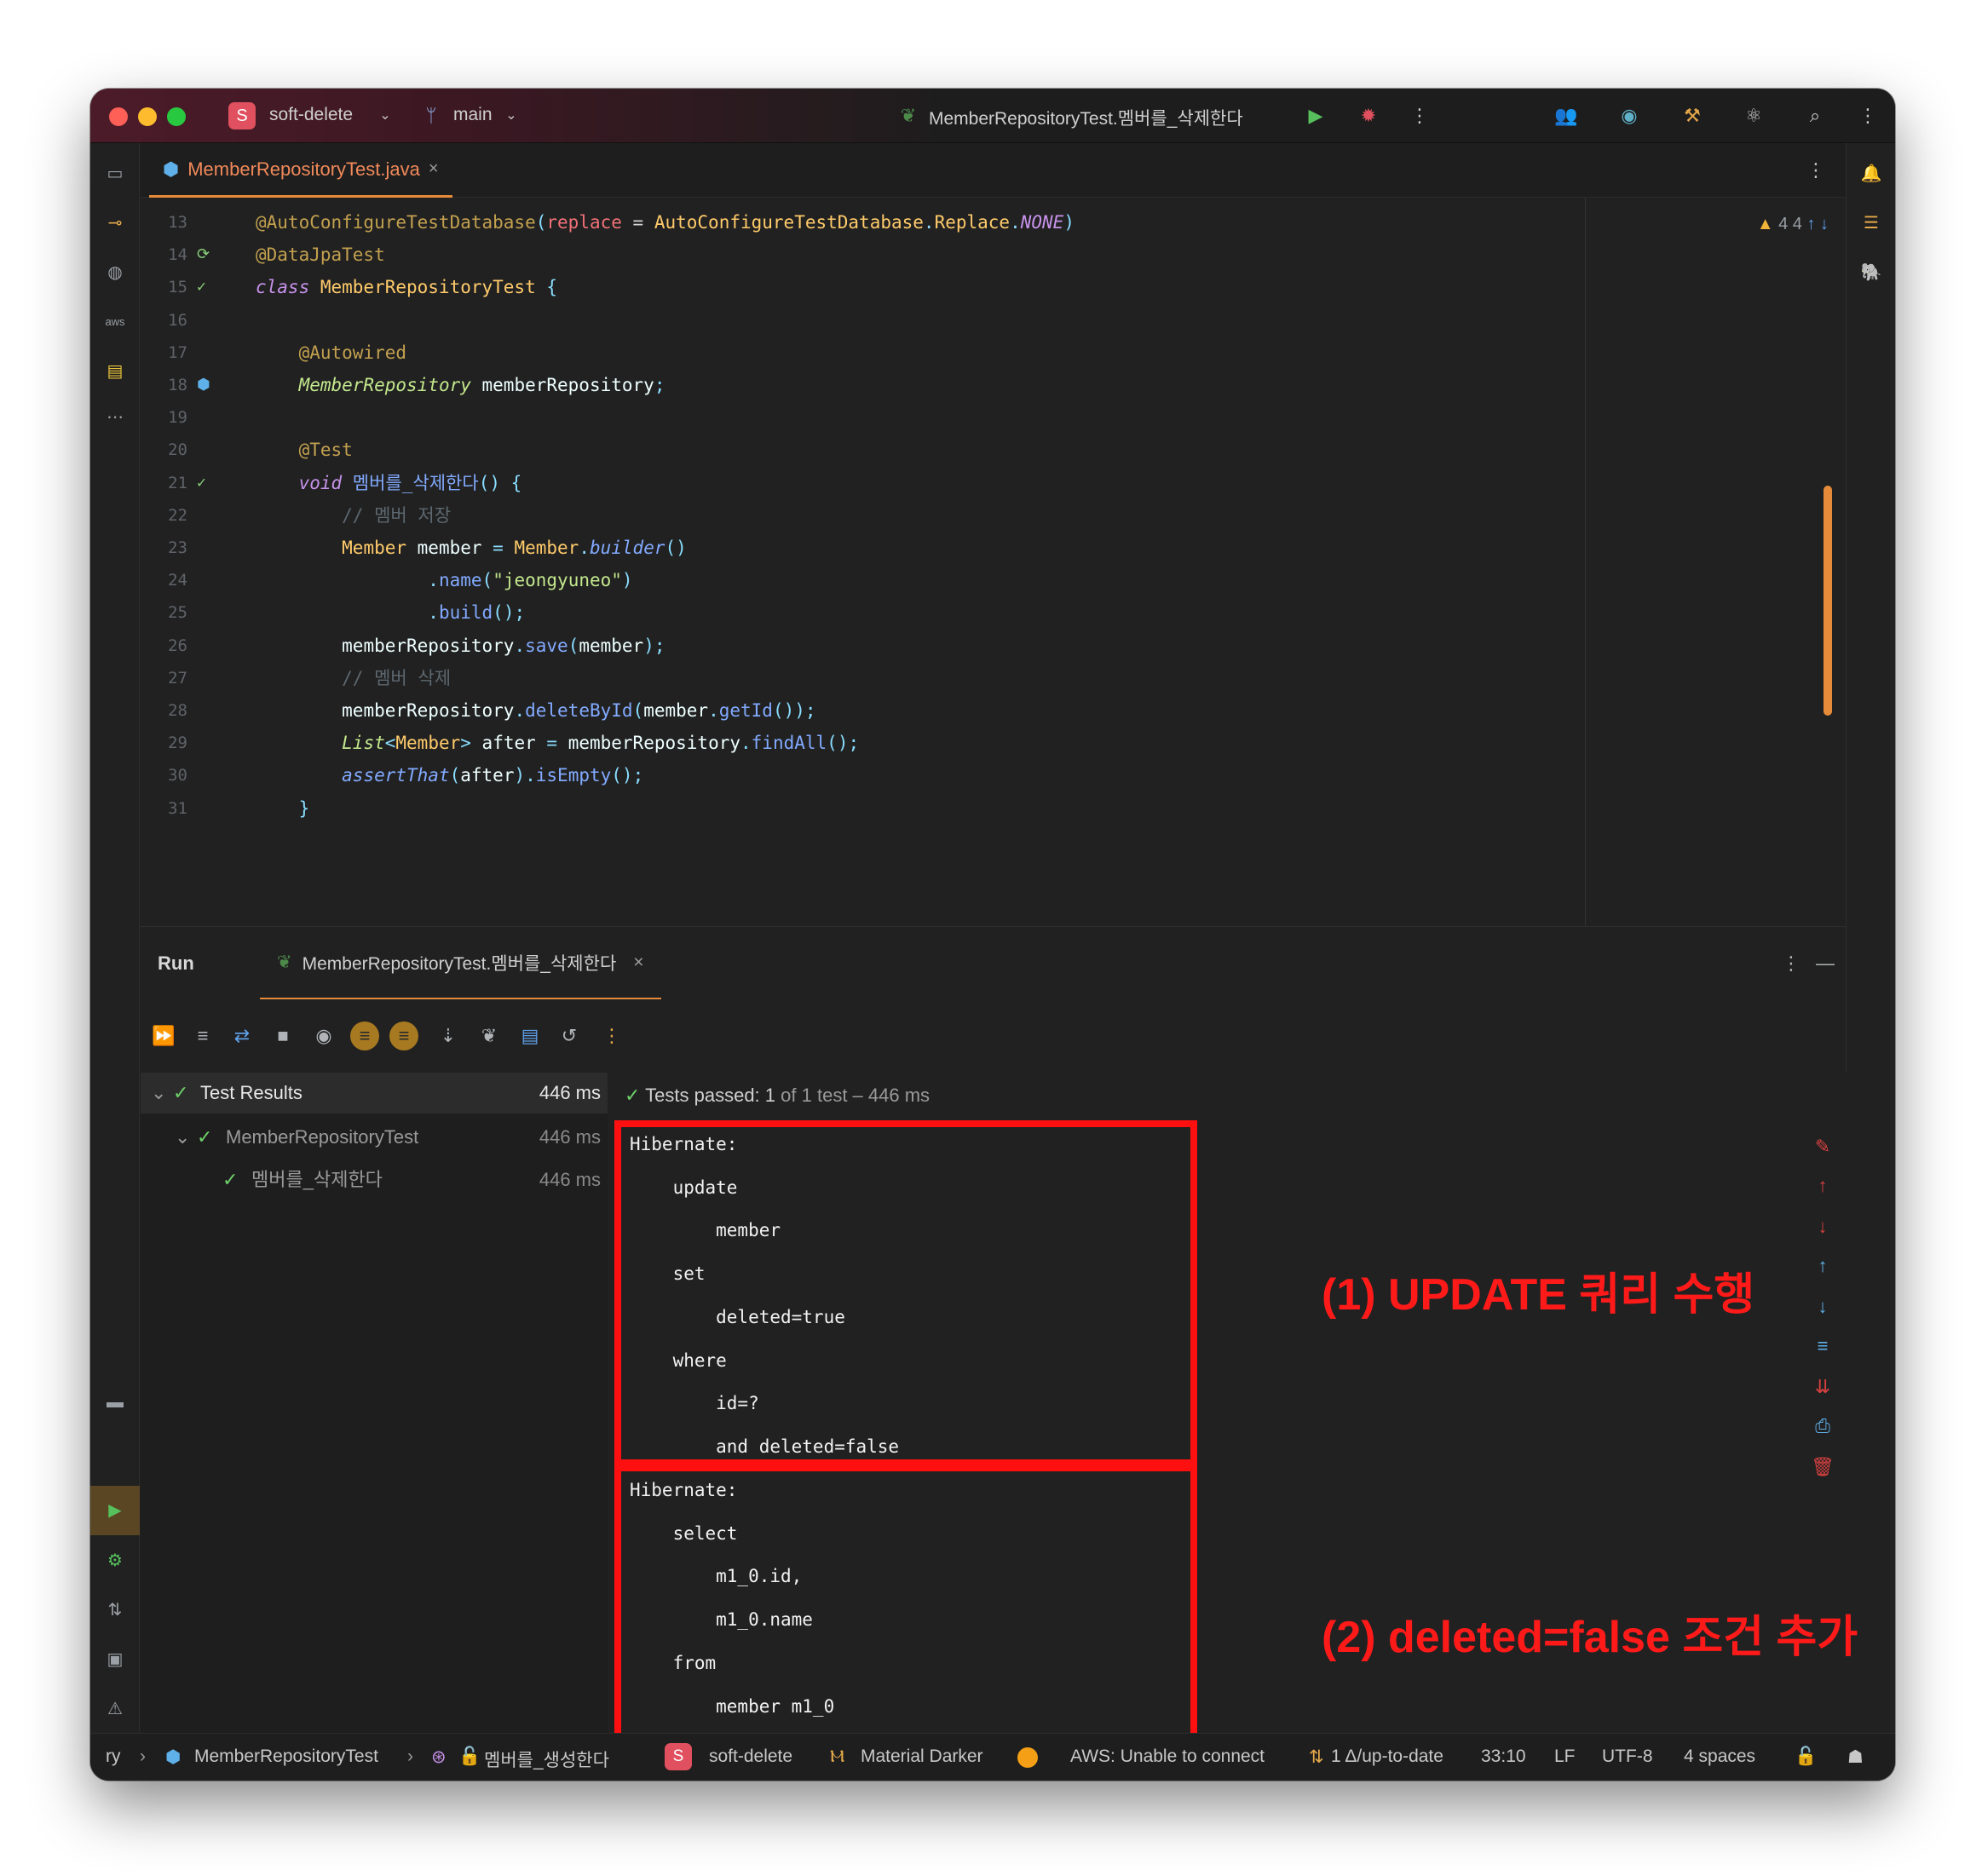 Image resolution: width=1982 pixels, height=1876 pixels. What do you see at coordinates (374, 1180) in the screenshot?
I see `test-method-row: ✓ 멤버를_삭제한다 446 ms` at bounding box center [374, 1180].